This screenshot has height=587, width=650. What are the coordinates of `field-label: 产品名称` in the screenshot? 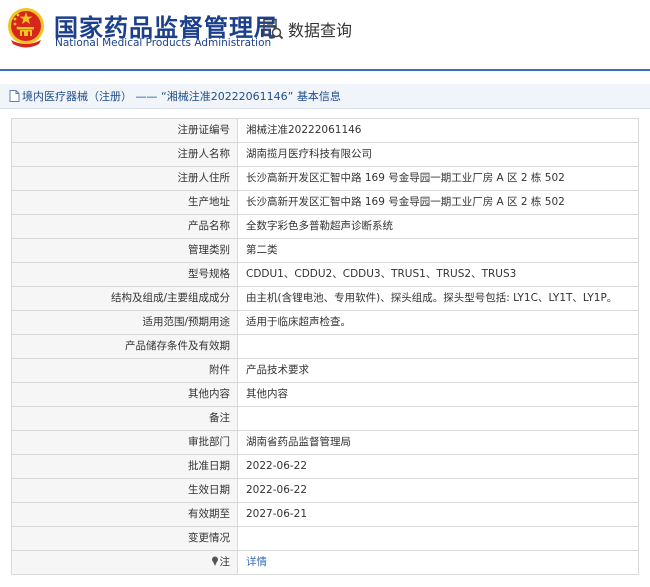 It's located at (124, 226).